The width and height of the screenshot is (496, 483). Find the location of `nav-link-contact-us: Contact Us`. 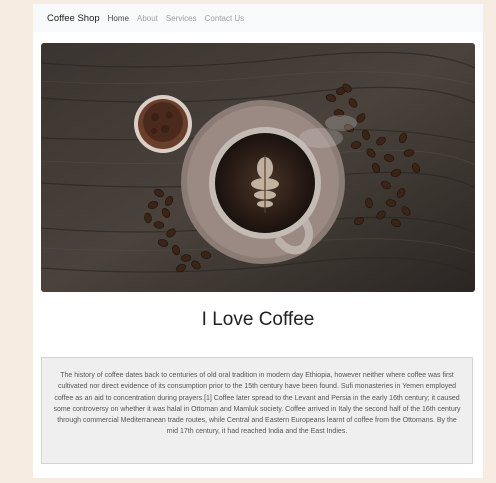

nav-link-contact-us: Contact Us is located at coordinates (225, 18).